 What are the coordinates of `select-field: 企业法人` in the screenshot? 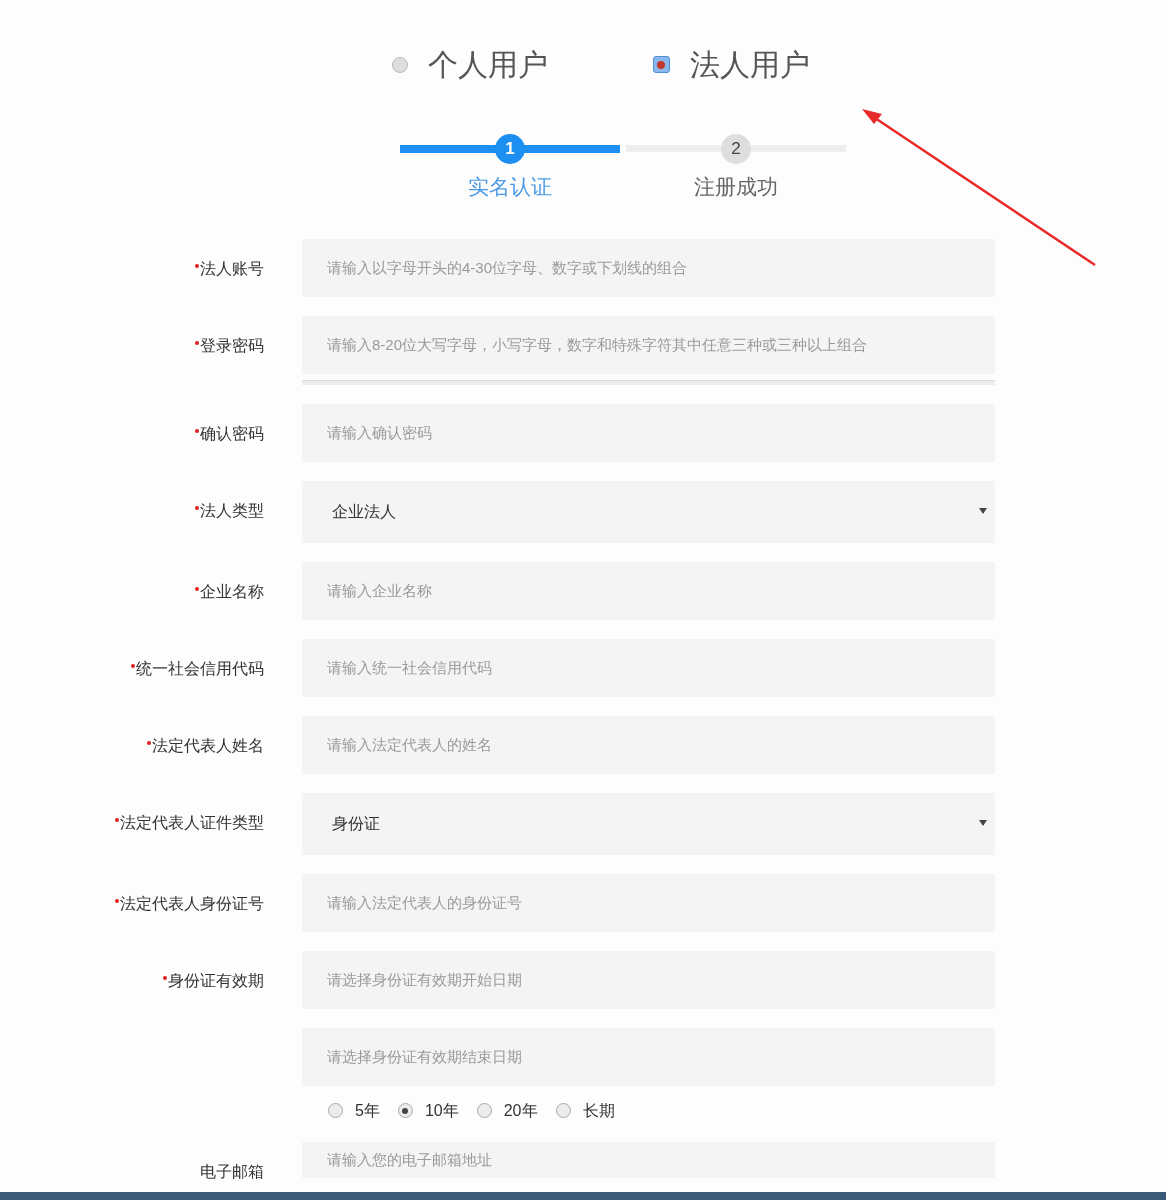 It's located at (648, 511).